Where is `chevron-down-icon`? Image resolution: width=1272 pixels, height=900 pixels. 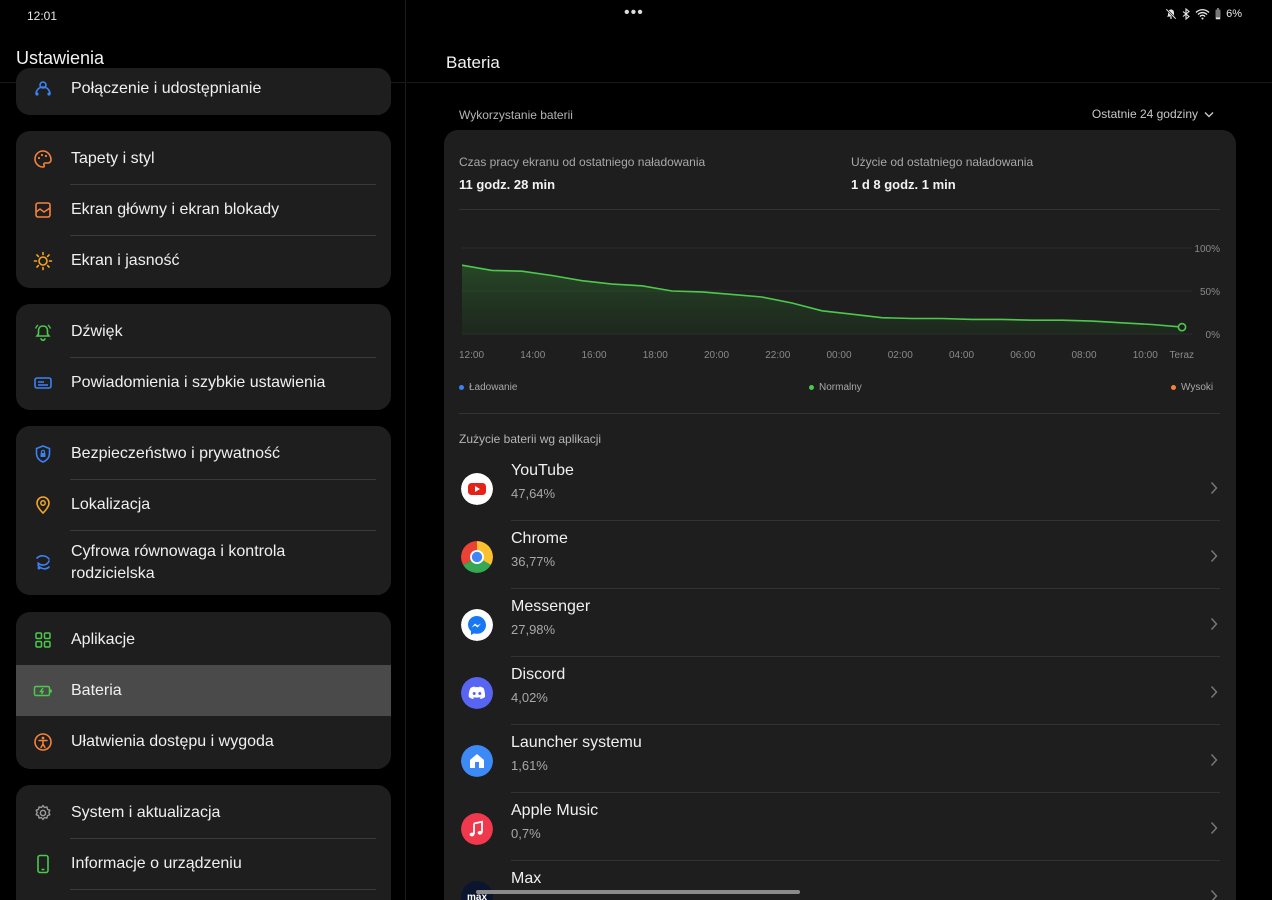 chevron-down-icon is located at coordinates (1209, 114).